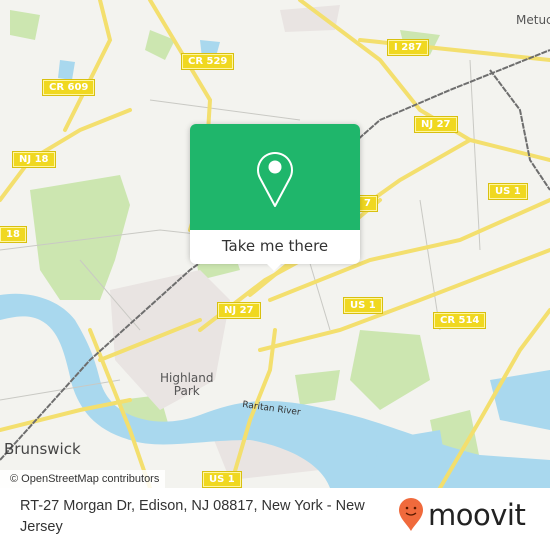 The height and width of the screenshot is (550, 550). I want to click on road-label: NJ 18, so click(34, 159).